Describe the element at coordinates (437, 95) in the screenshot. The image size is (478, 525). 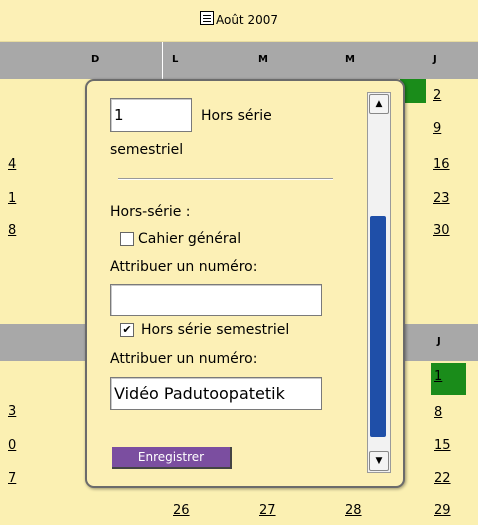
I see `date-link: 2` at that location.